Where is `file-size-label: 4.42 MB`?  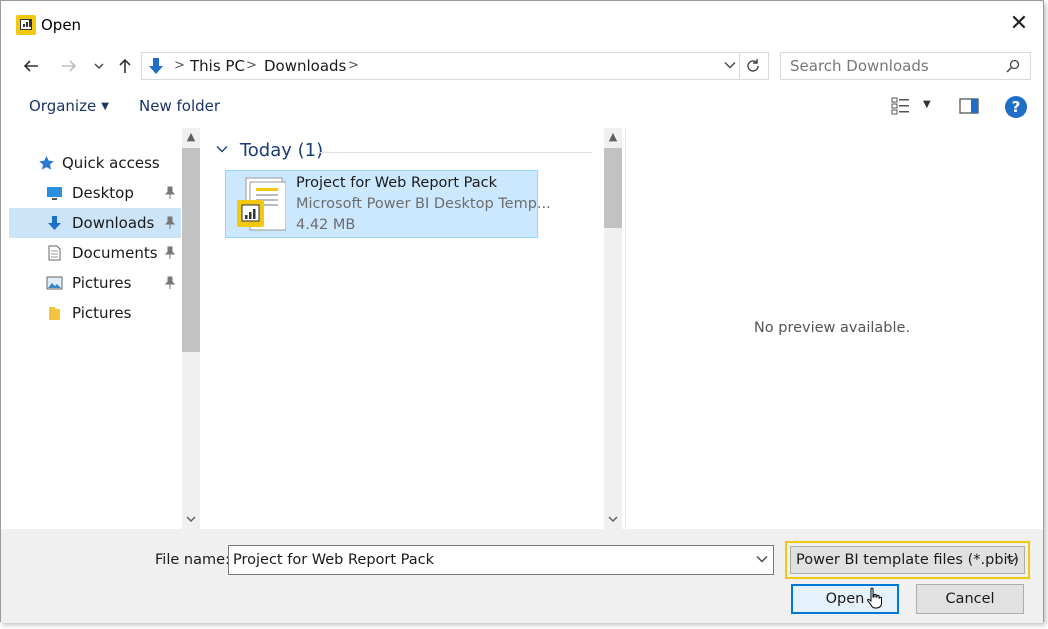 file-size-label: 4.42 MB is located at coordinates (326, 225).